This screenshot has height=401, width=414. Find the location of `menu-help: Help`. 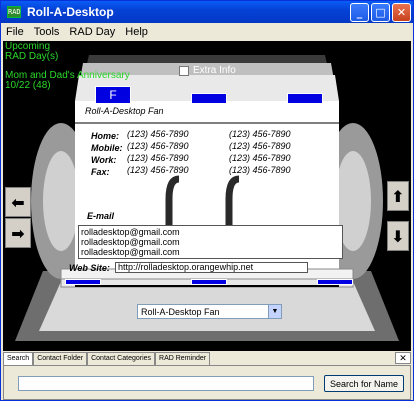

menu-help: Help is located at coordinates (136, 32).